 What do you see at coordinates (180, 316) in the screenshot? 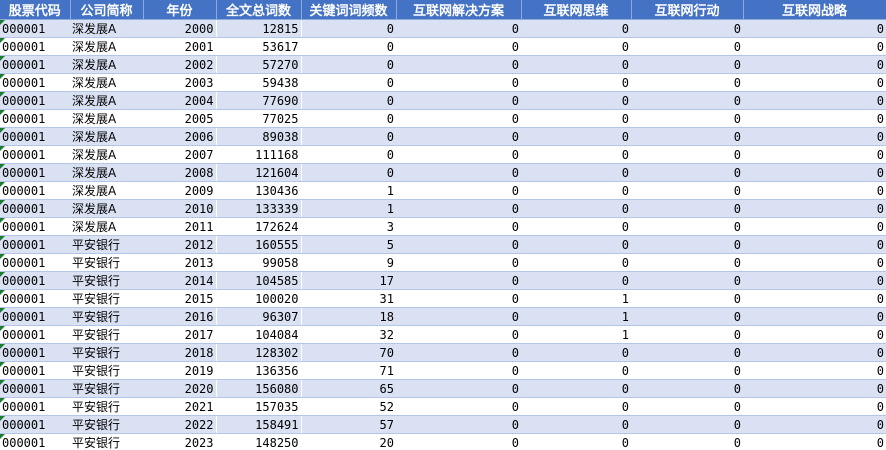
I see `cell-year: 2016` at bounding box center [180, 316].